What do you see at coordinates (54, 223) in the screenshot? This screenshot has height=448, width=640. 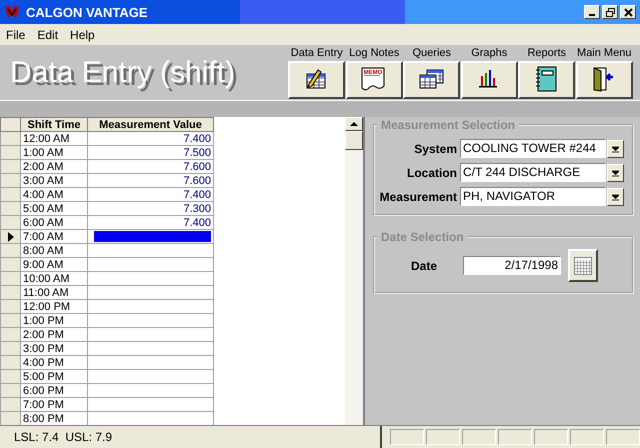 I see `time-cell: 6:00 AM` at bounding box center [54, 223].